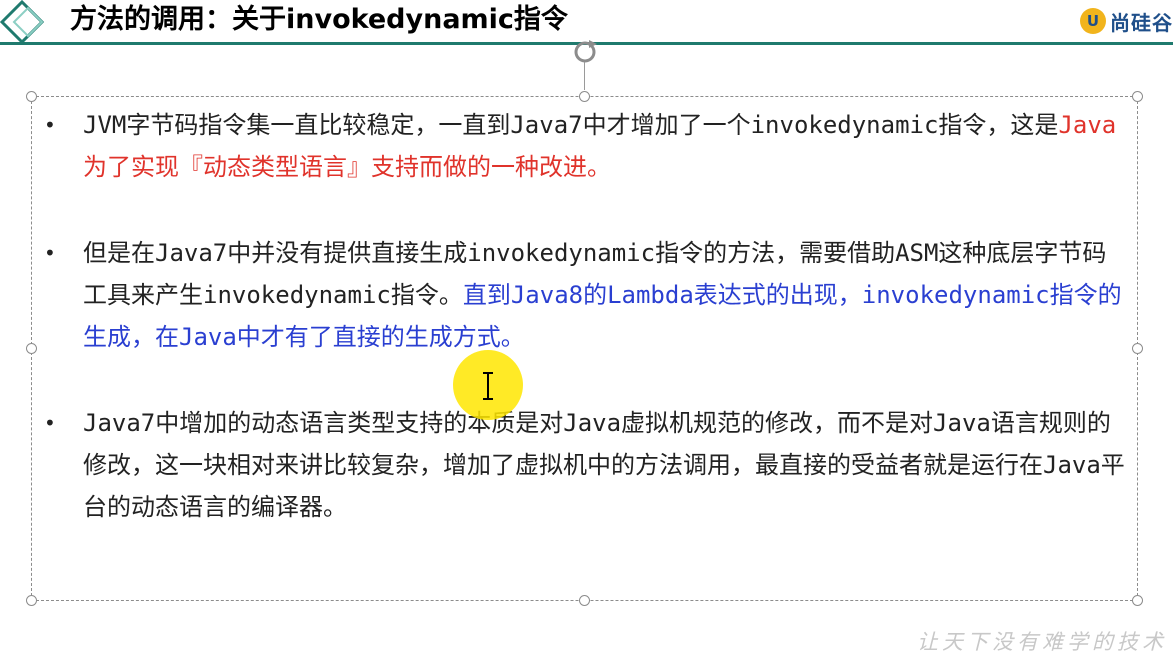 This screenshot has width=1173, height=658. What do you see at coordinates (31, 348) in the screenshot?
I see `resize-handle-left` at bounding box center [31, 348].